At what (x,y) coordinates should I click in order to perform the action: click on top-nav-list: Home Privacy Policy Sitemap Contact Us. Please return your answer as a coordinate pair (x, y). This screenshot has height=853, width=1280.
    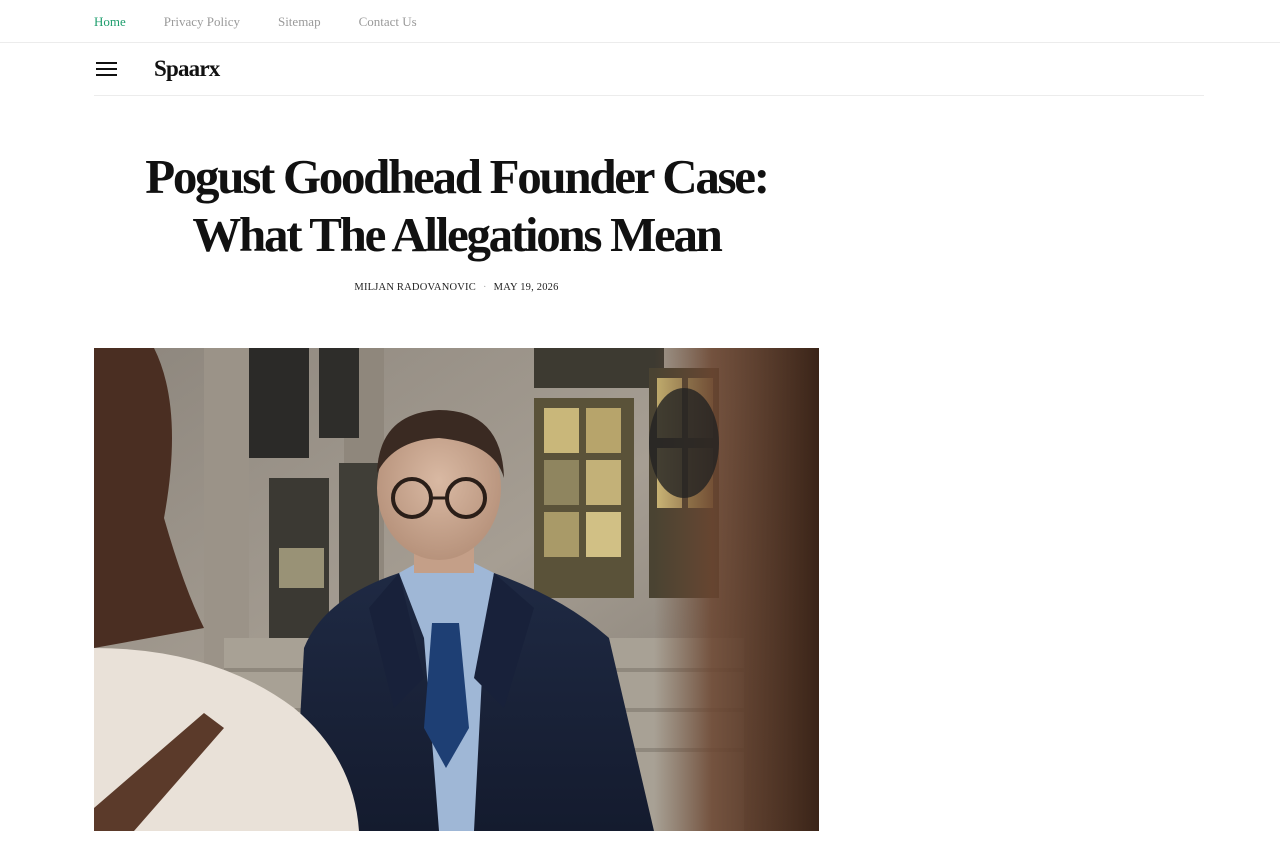
    Looking at the image, I should click on (274, 22).